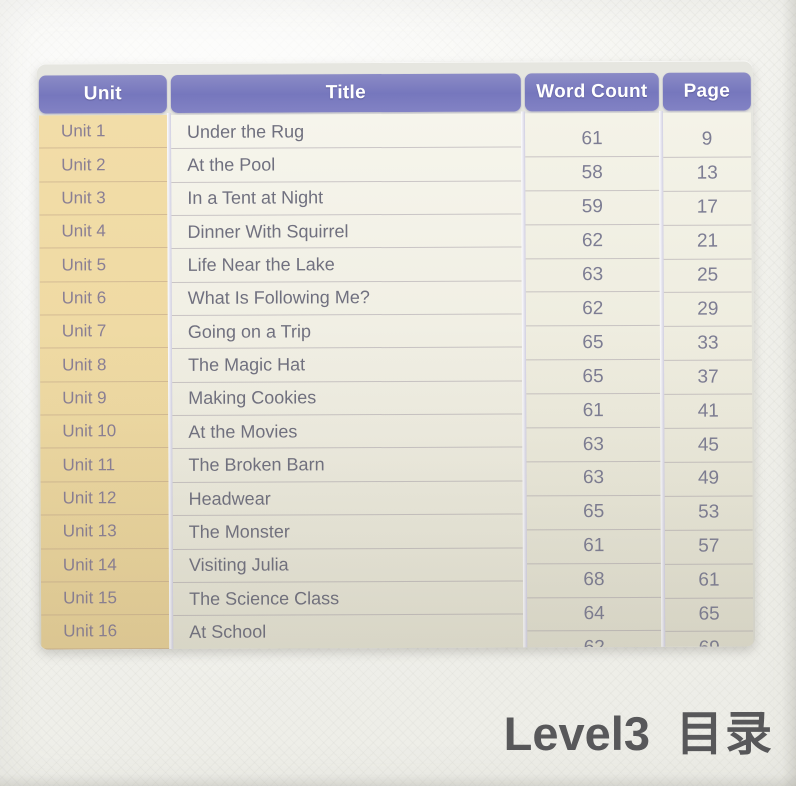  Describe the element at coordinates (592, 174) in the screenshot. I see `cell-word-count: 58` at that location.